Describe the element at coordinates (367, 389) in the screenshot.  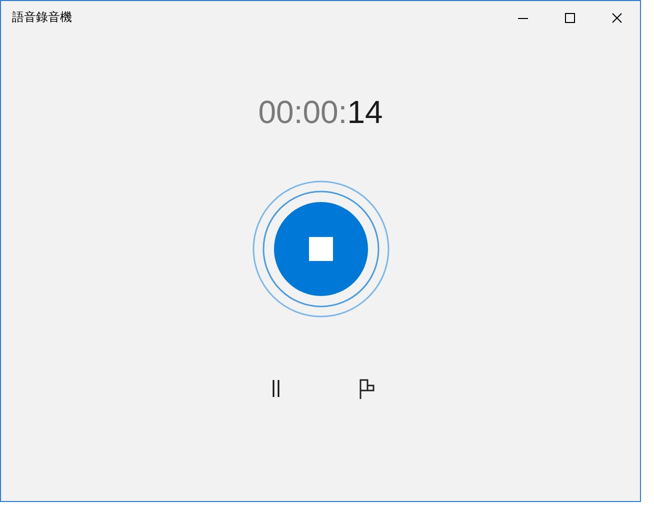
I see `flag-icon` at that location.